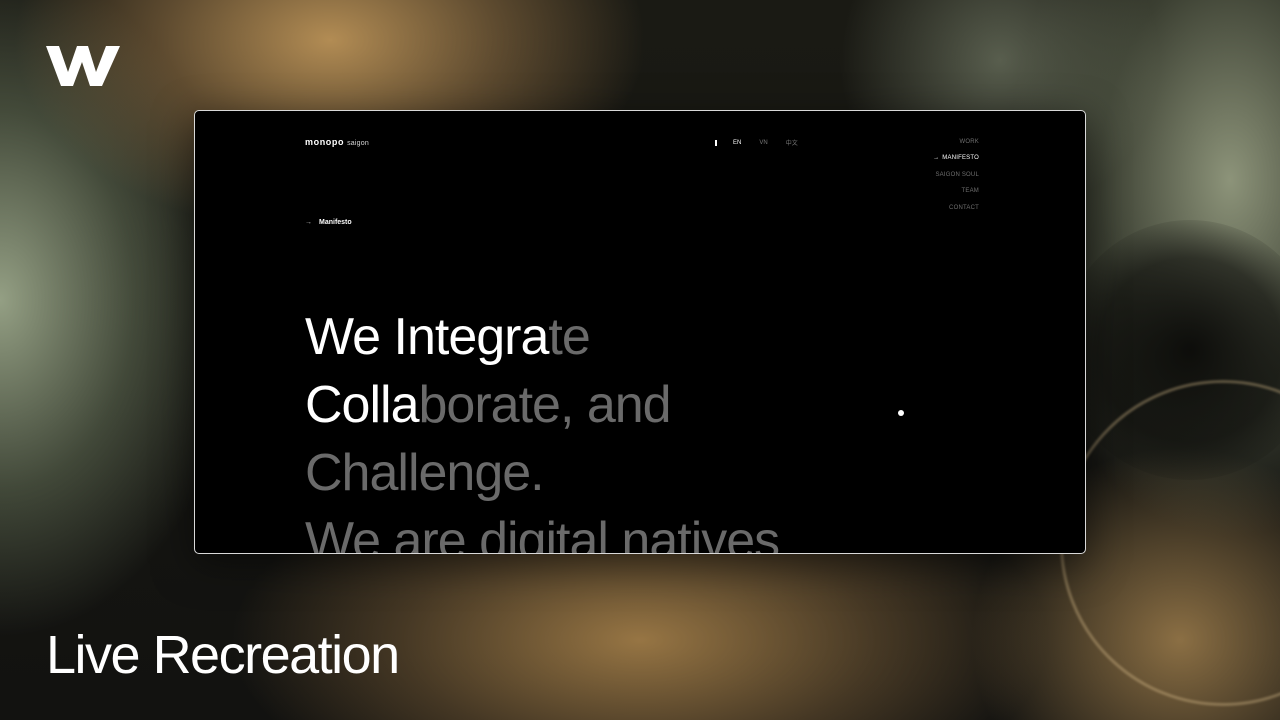  I want to click on hero-line-2: Collaborate, and, so click(542, 405).